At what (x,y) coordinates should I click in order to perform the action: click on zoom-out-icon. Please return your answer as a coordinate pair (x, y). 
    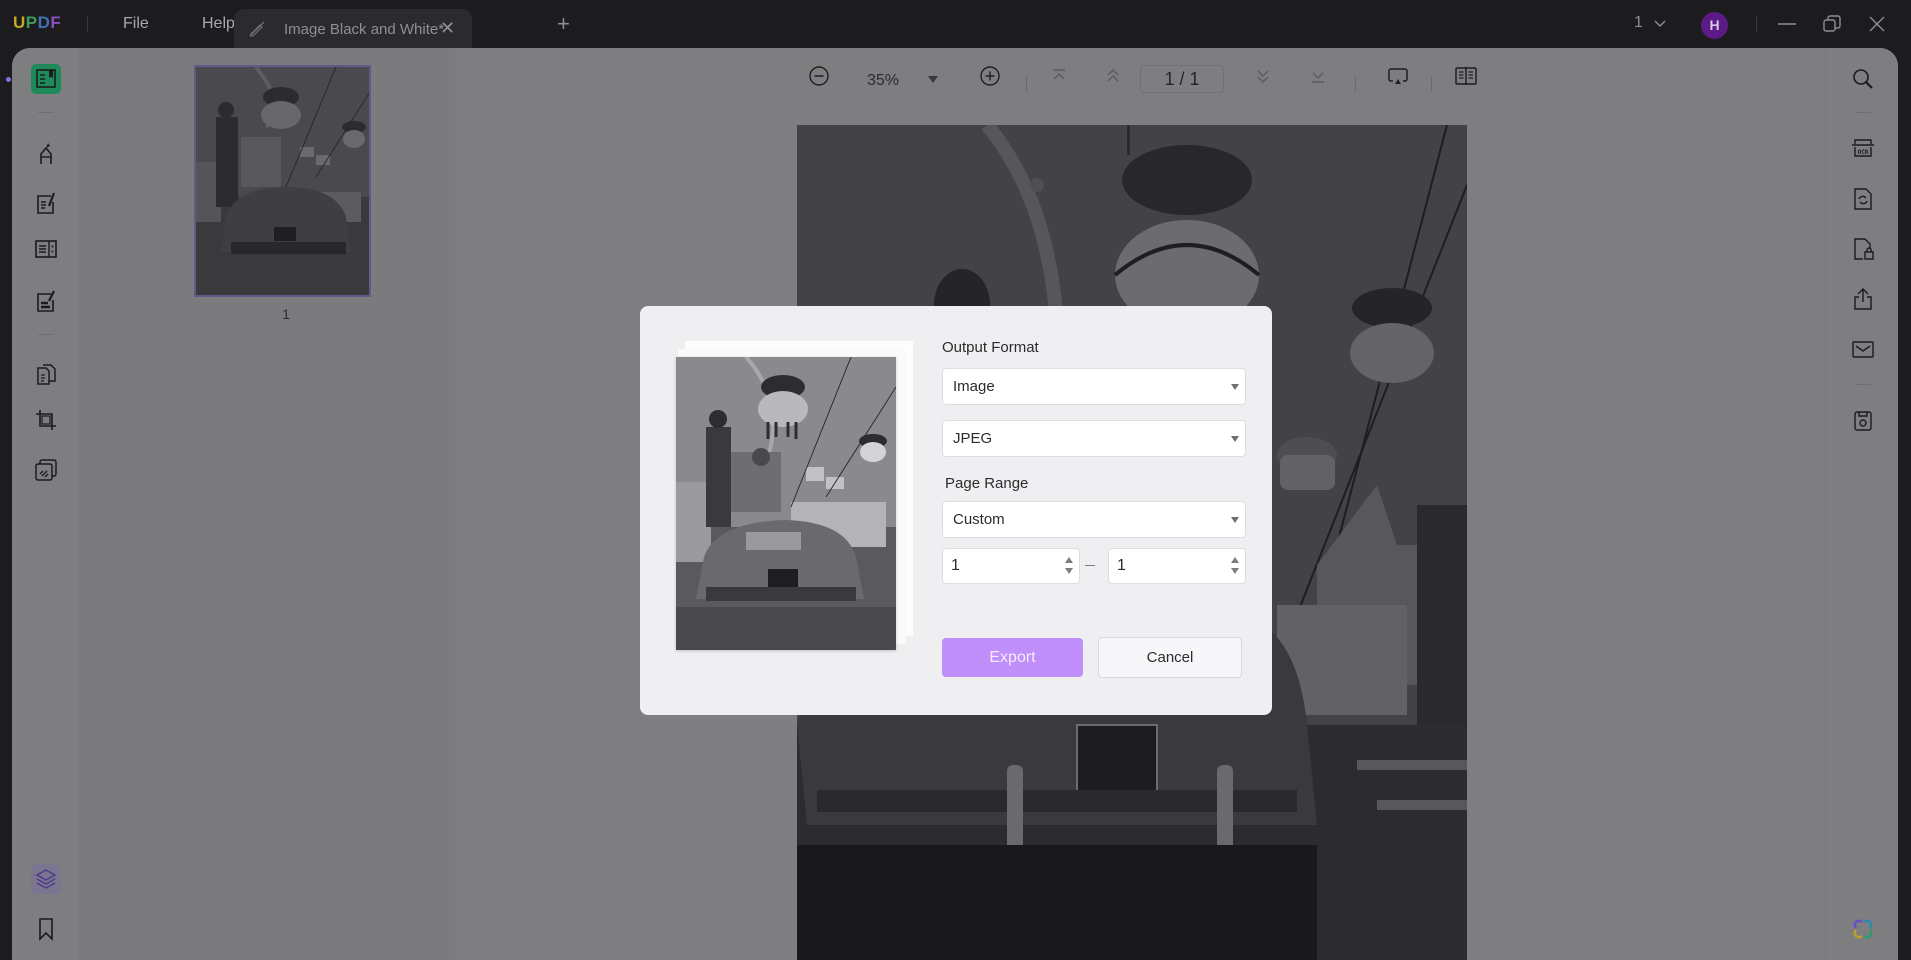
    Looking at the image, I should click on (819, 76).